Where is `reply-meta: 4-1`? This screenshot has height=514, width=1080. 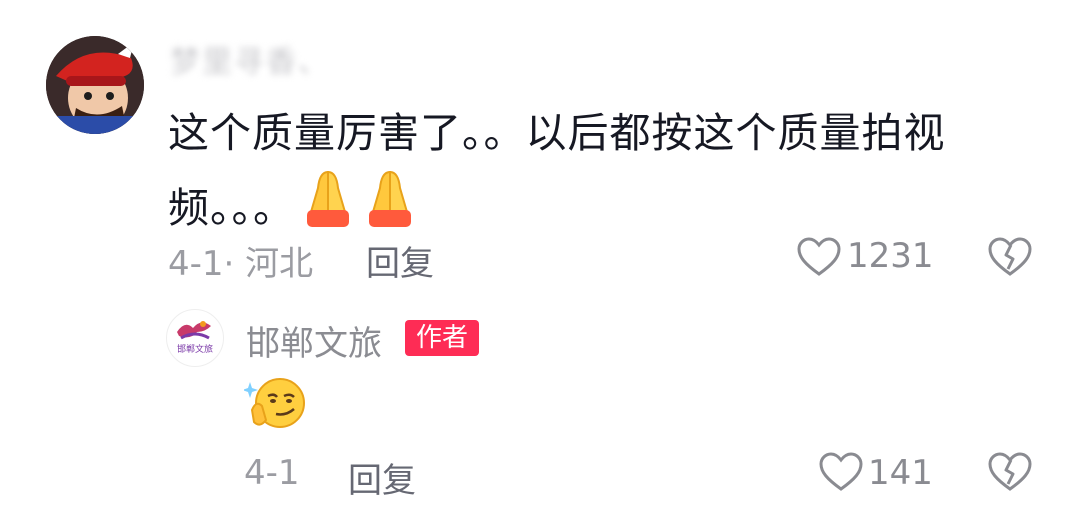
reply-meta: 4-1 is located at coordinates (272, 473).